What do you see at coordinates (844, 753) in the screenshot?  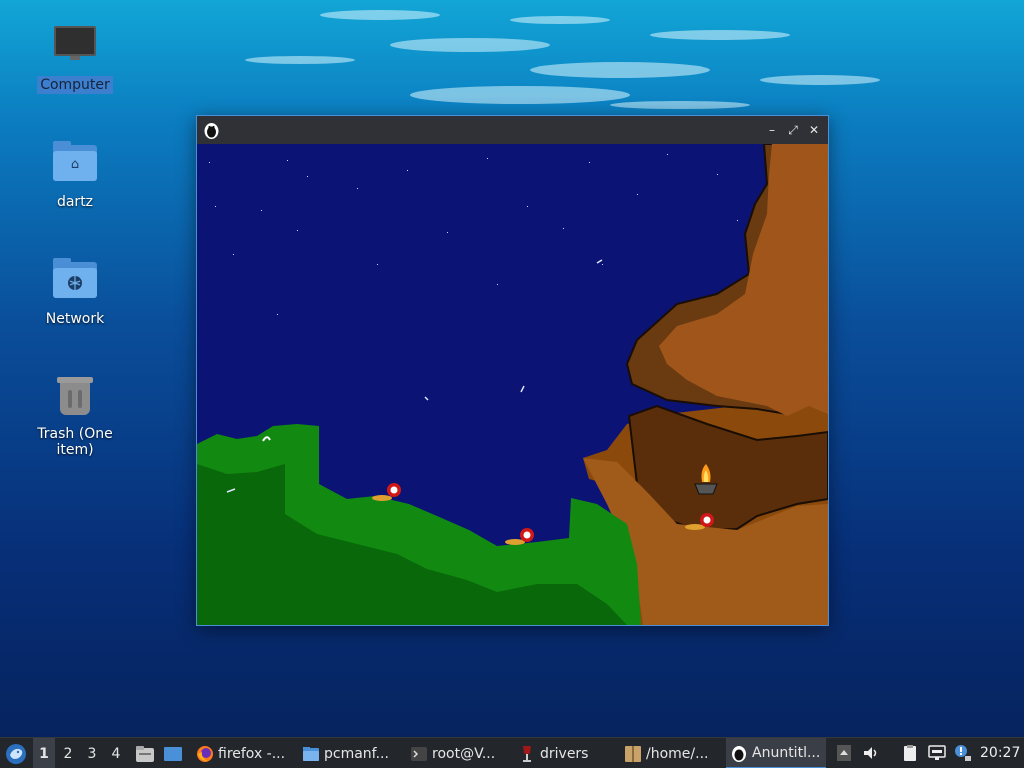 I see `scroll-up-icon` at bounding box center [844, 753].